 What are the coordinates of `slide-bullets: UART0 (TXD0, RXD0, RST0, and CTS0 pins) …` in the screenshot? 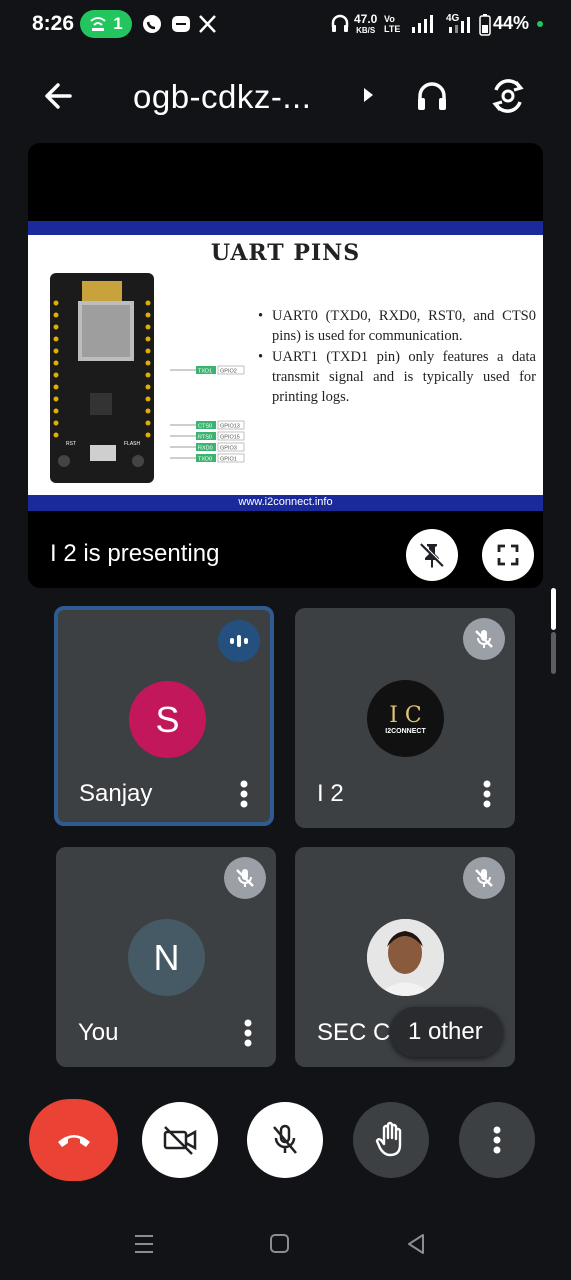 It's located at (397, 356).